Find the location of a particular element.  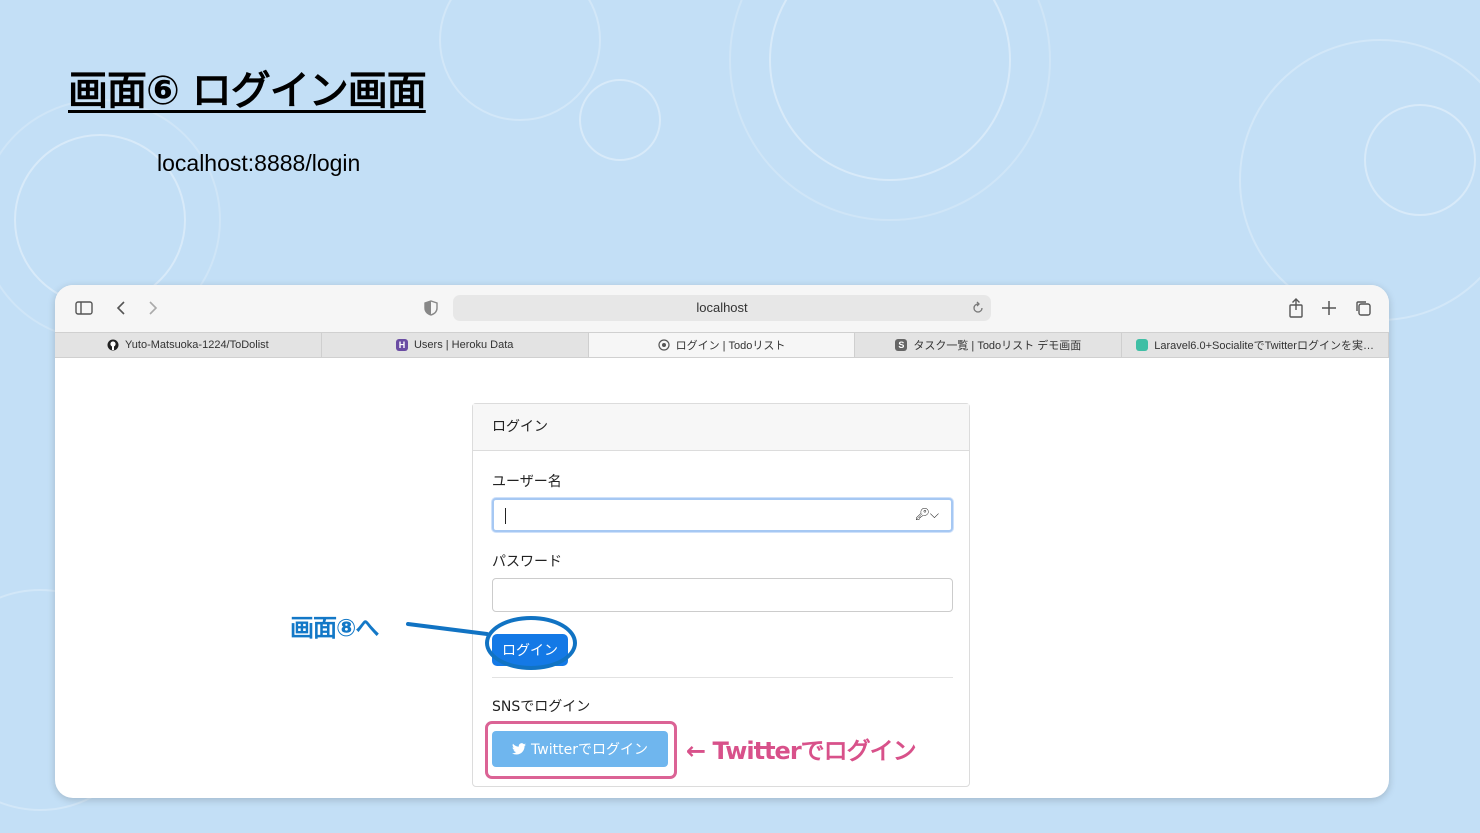

tab-label: Yuto-Matsuoka-1224/ToDolist is located at coordinates (197, 345).